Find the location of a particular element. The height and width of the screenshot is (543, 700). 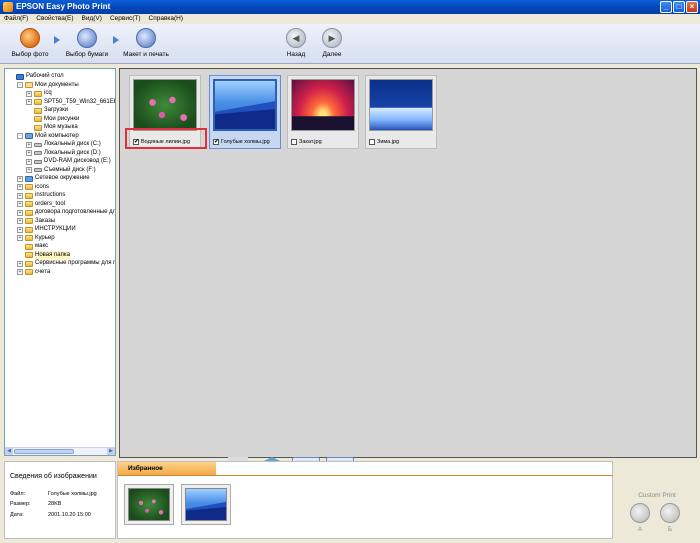

photo-icon is located at coordinates (30, 38).